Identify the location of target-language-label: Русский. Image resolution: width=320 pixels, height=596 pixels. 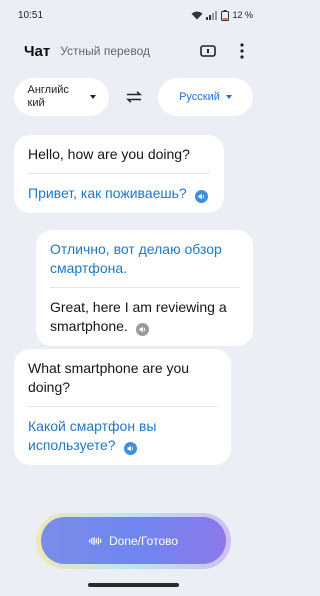
(199, 96).